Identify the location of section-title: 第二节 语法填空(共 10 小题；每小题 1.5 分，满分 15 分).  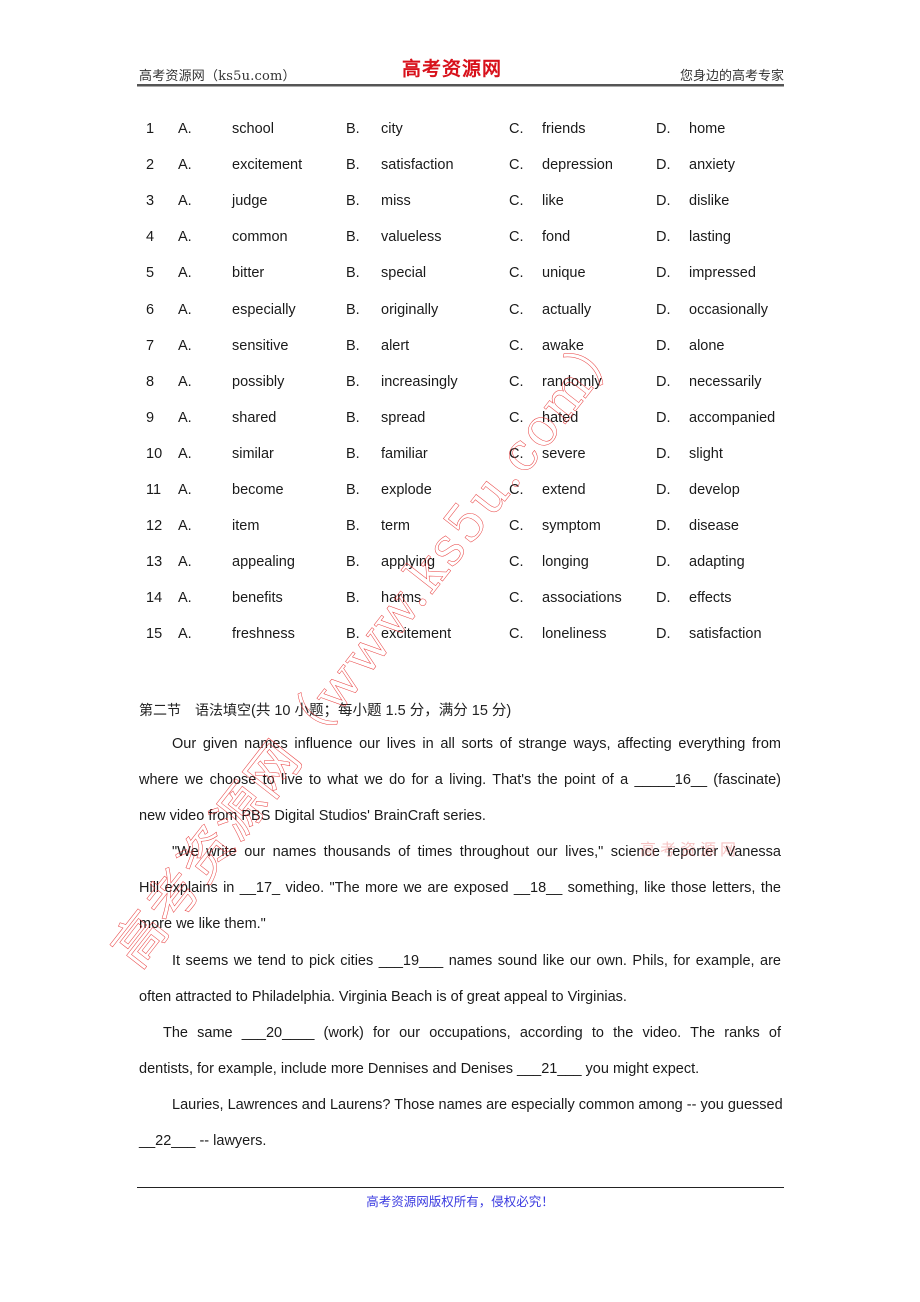
(325, 709).